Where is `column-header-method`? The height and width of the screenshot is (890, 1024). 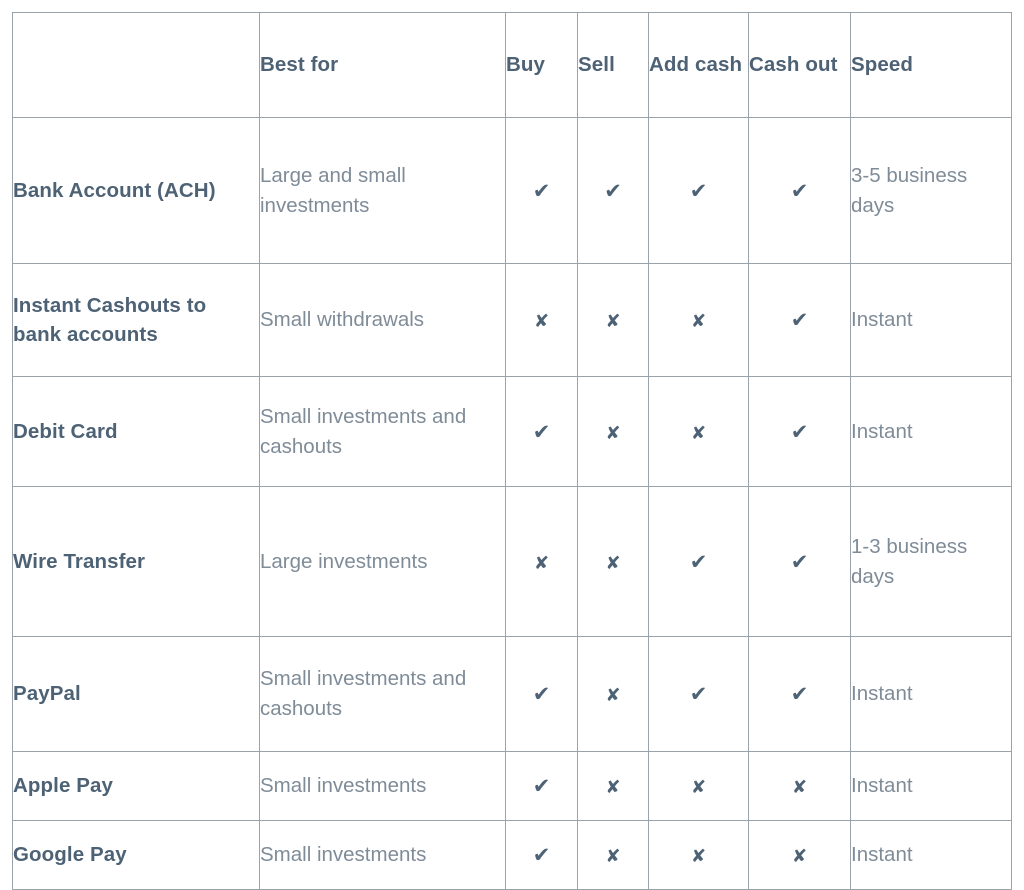
column-header-method is located at coordinates (136, 65).